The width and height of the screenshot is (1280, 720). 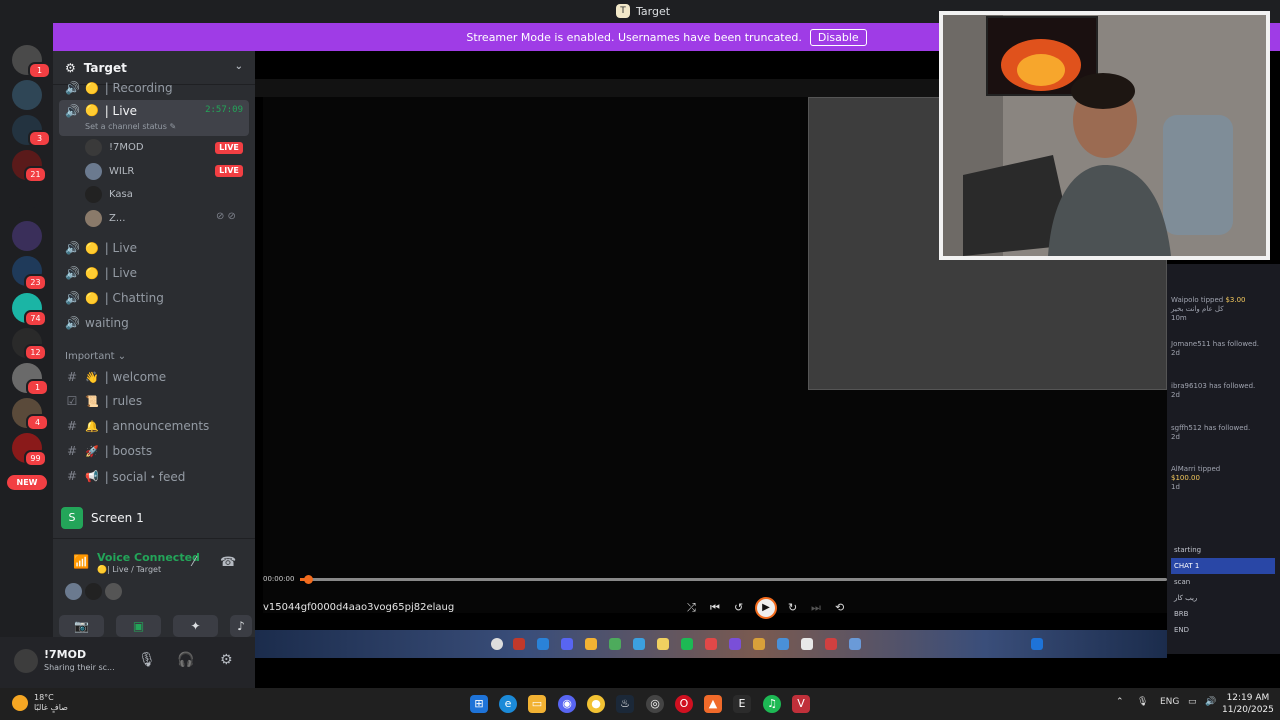 I want to click on seek-handle, so click(x=309, y=579).